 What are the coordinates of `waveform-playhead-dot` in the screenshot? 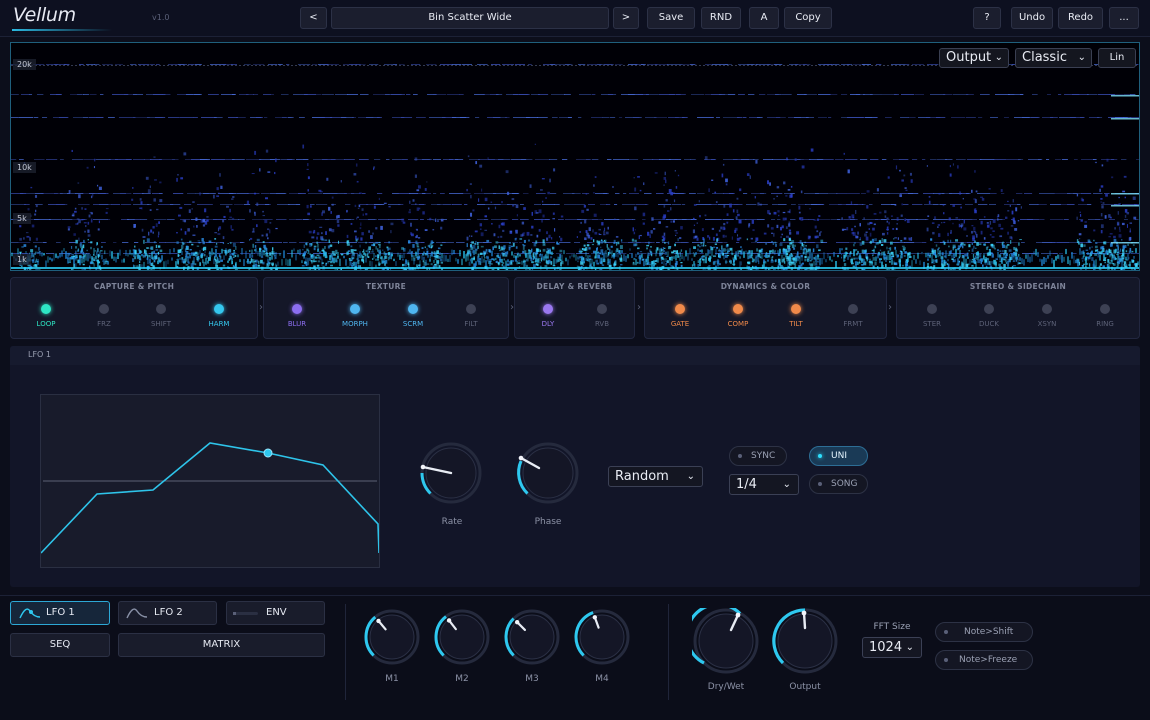 It's located at (268, 453).